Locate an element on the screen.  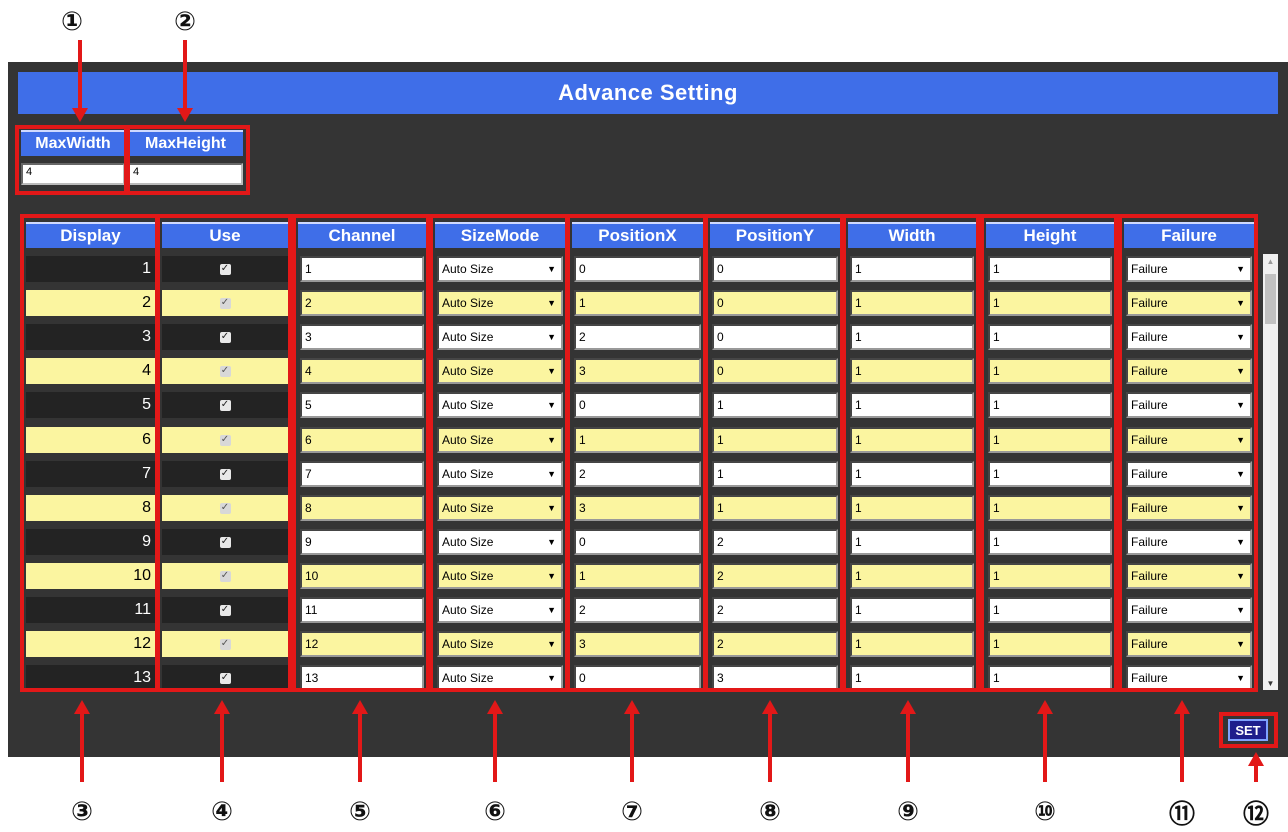
table-scrollbar: ▲ ▼ is located at coordinates (1270, 472).